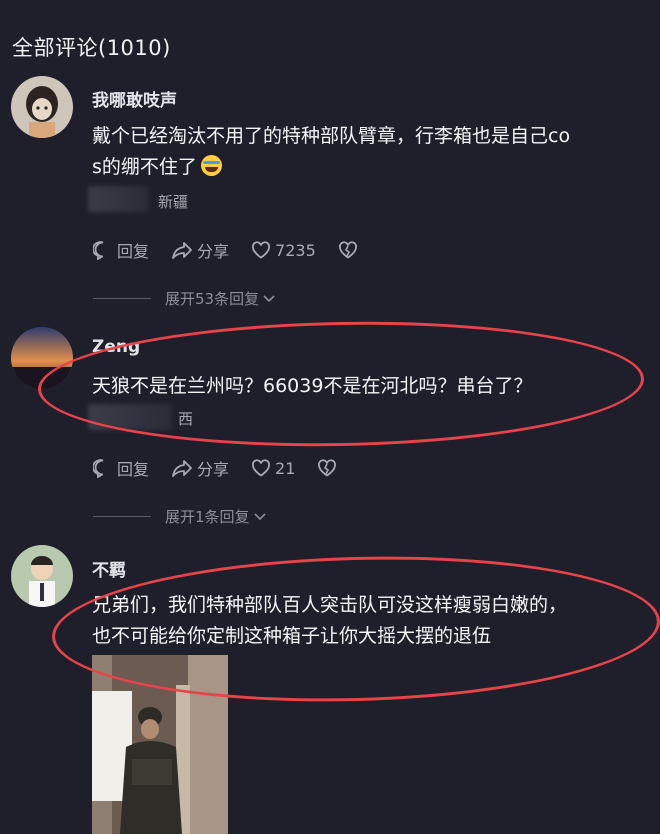 Image resolution: width=660 pixels, height=834 pixels. I want to click on location-label: 新疆, so click(173, 202).